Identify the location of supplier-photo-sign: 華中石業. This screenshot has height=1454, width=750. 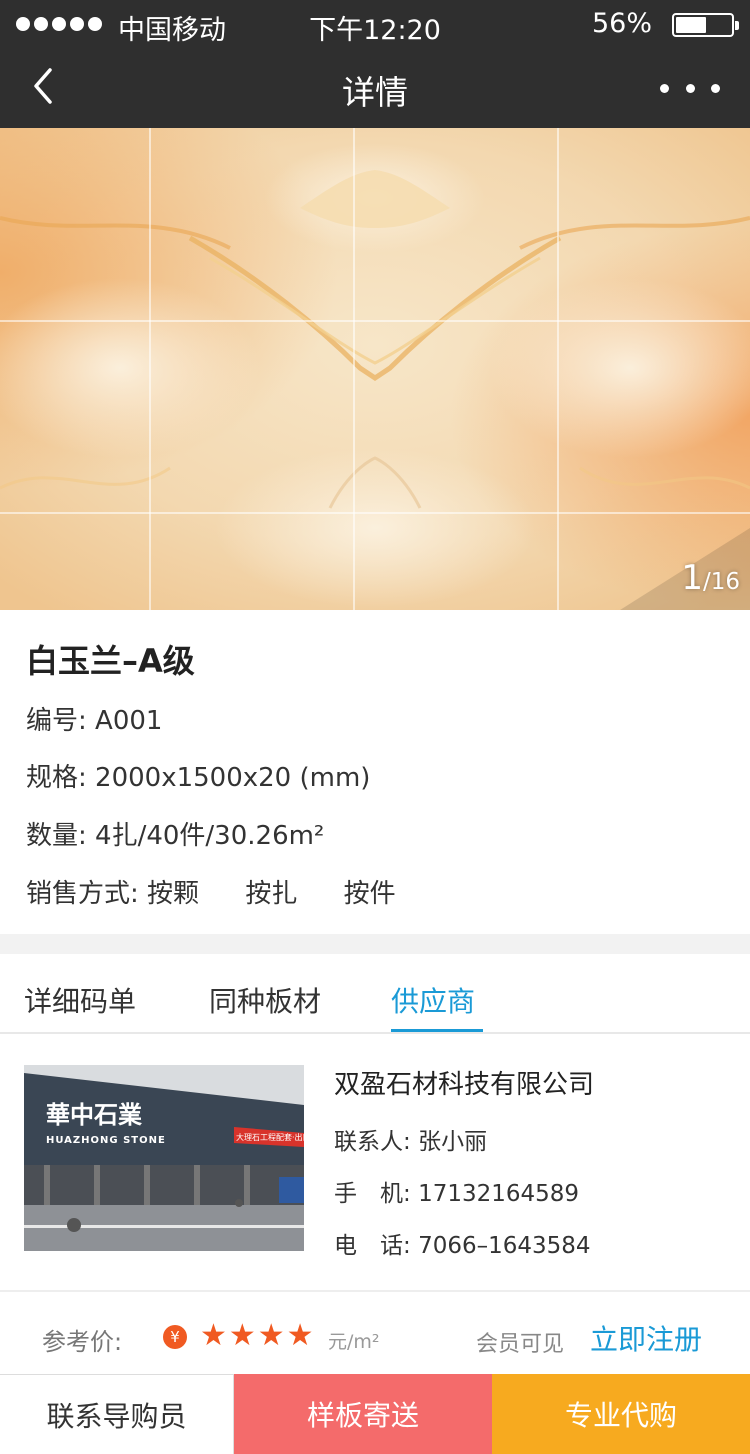
(94, 1115).